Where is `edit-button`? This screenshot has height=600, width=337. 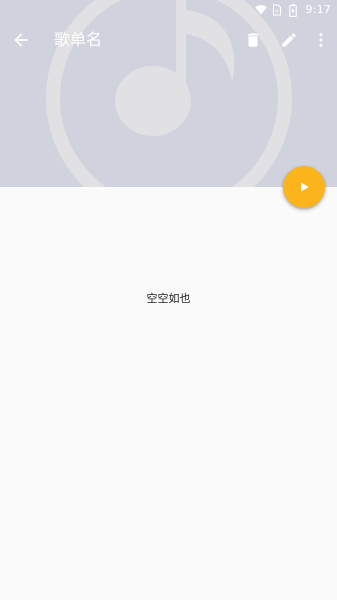 edit-button is located at coordinates (289, 40).